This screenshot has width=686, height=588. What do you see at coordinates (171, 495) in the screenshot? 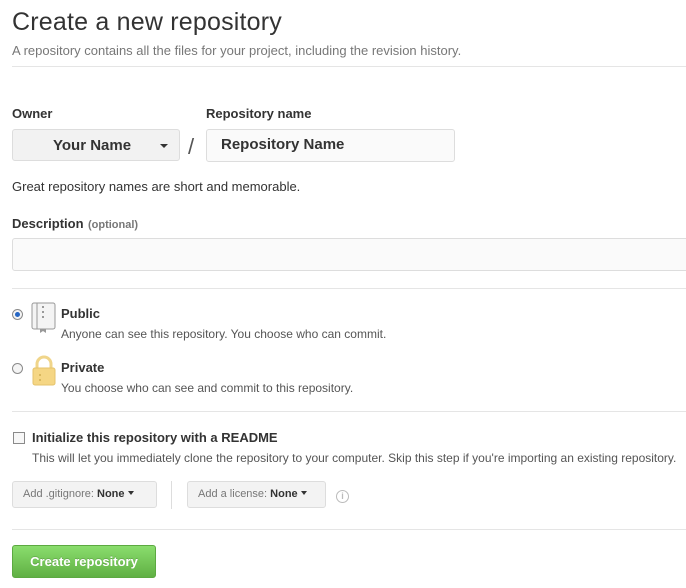
I see `vertical-divider` at bounding box center [171, 495].